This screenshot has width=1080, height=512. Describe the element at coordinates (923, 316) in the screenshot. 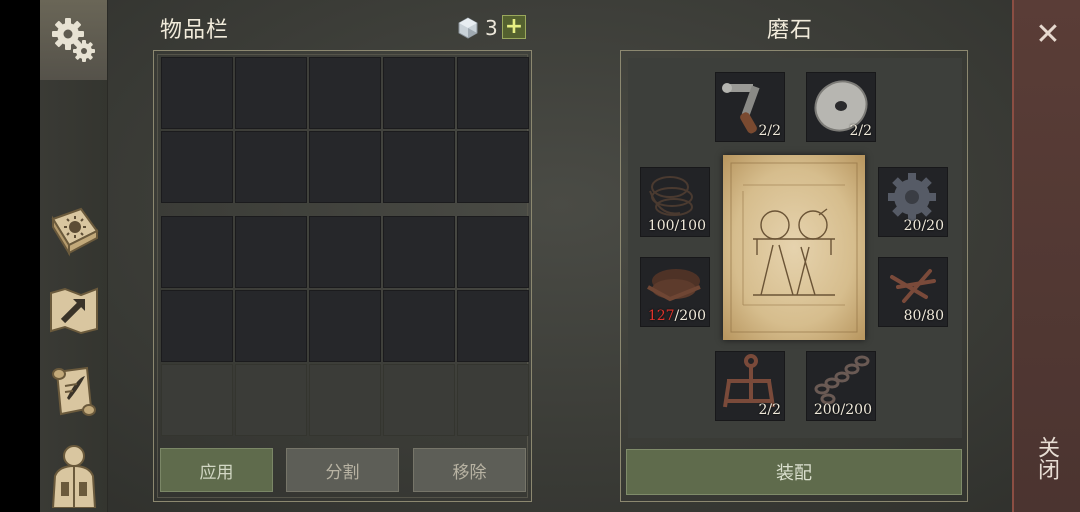

I see `slot-quantity: 80/80` at that location.